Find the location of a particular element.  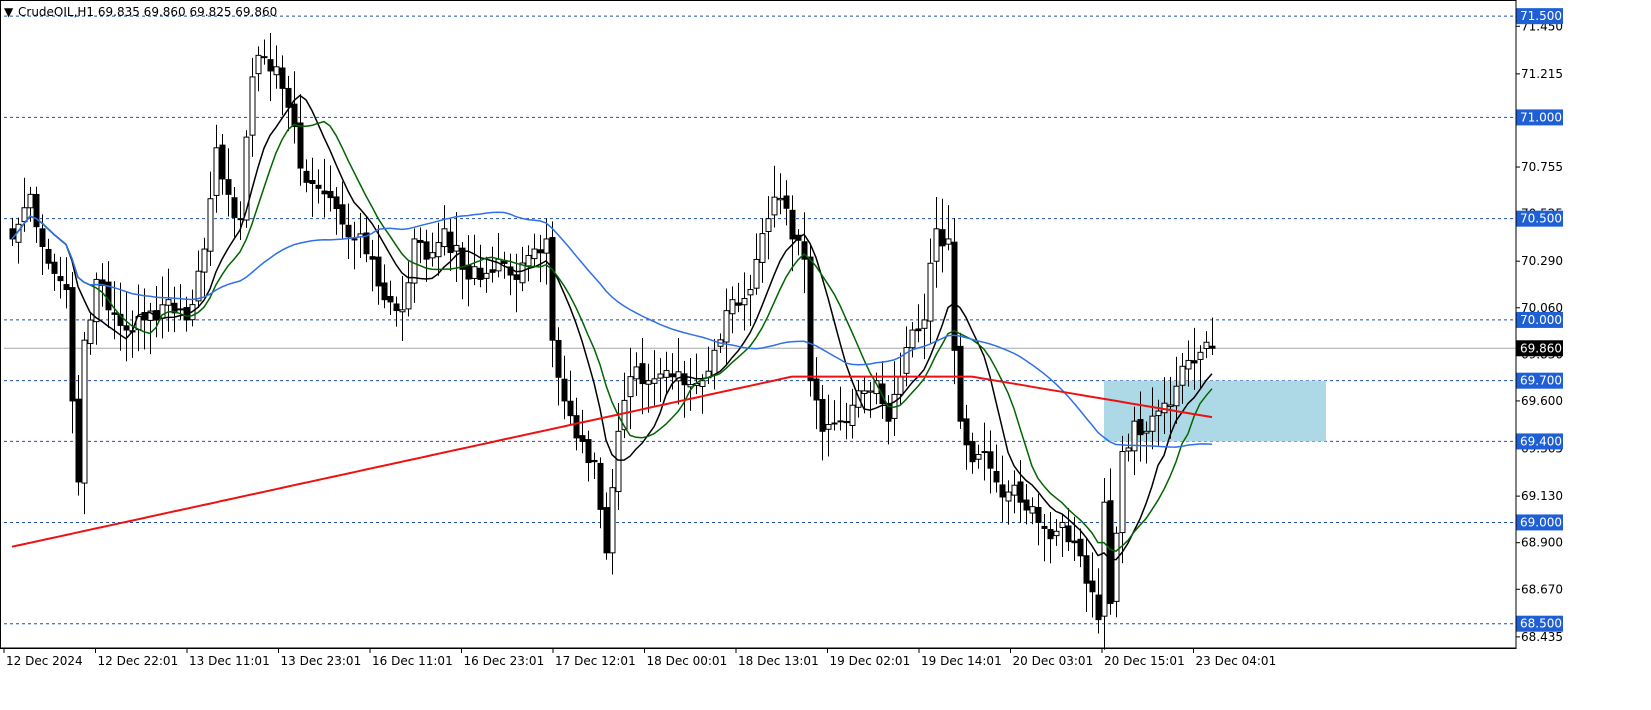

level-label: 69.400 is located at coordinates (1539, 441).